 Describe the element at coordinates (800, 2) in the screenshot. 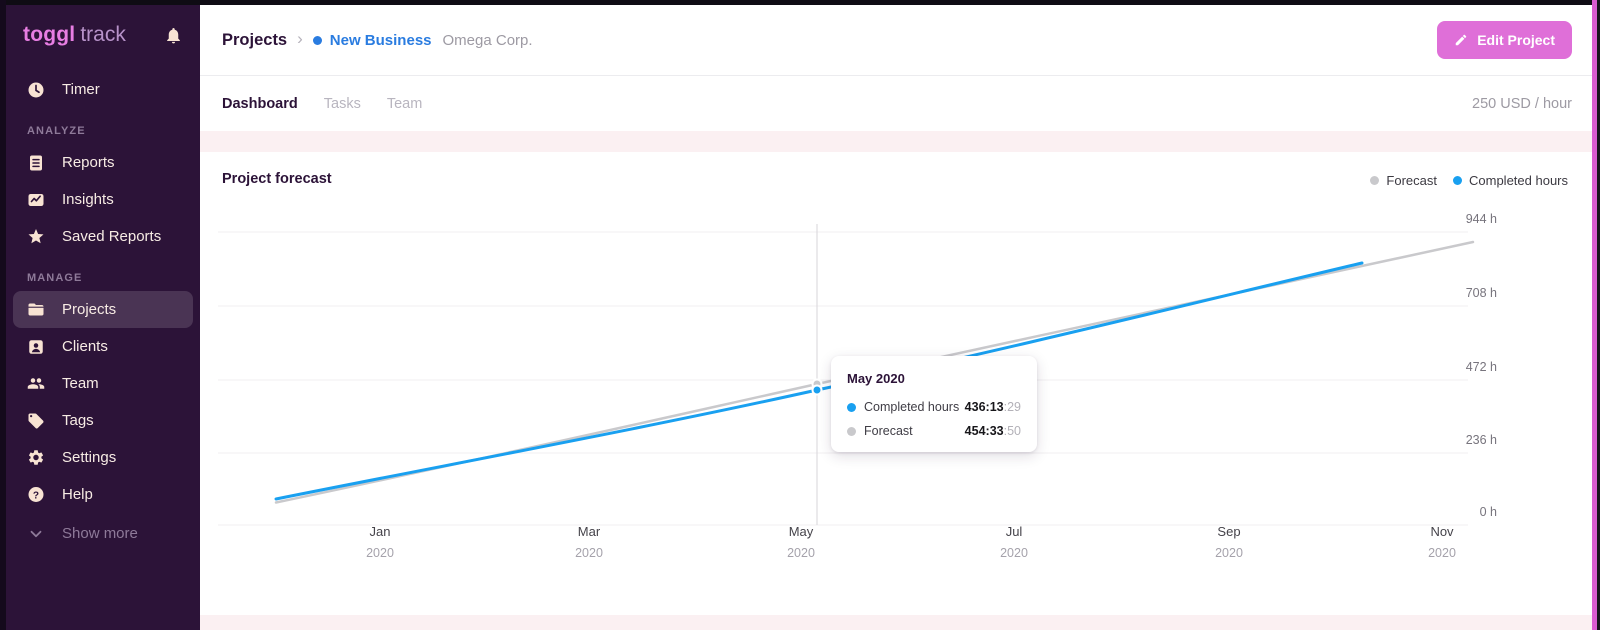

I see `window-frame-top` at that location.